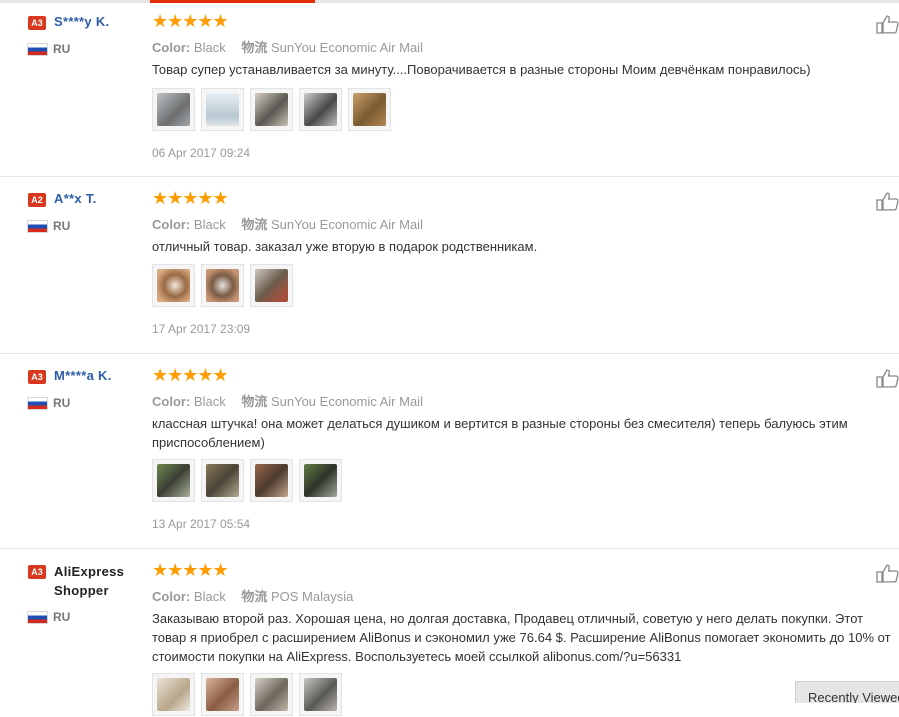  I want to click on shipping-value: POS Malaysia, so click(312, 596).